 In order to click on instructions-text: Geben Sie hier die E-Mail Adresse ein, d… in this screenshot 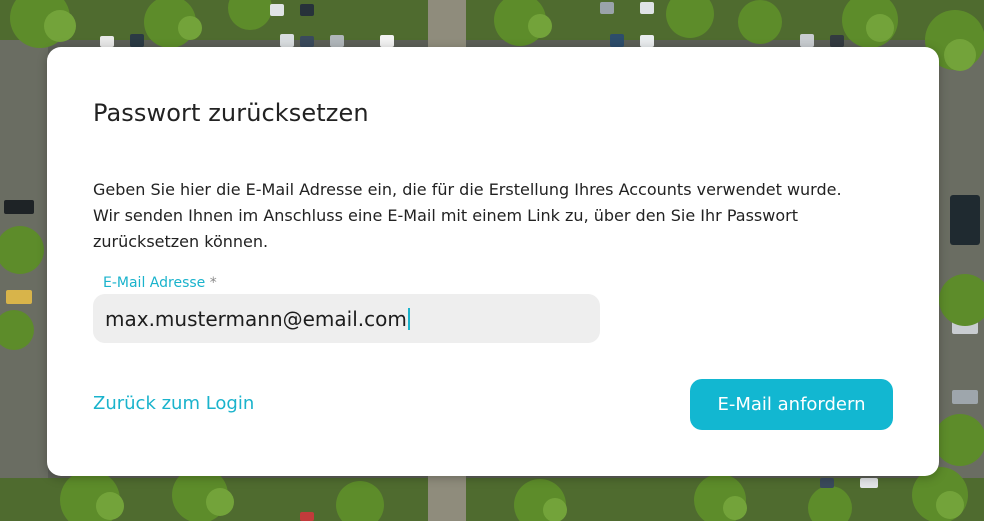, I will do `click(467, 215)`.